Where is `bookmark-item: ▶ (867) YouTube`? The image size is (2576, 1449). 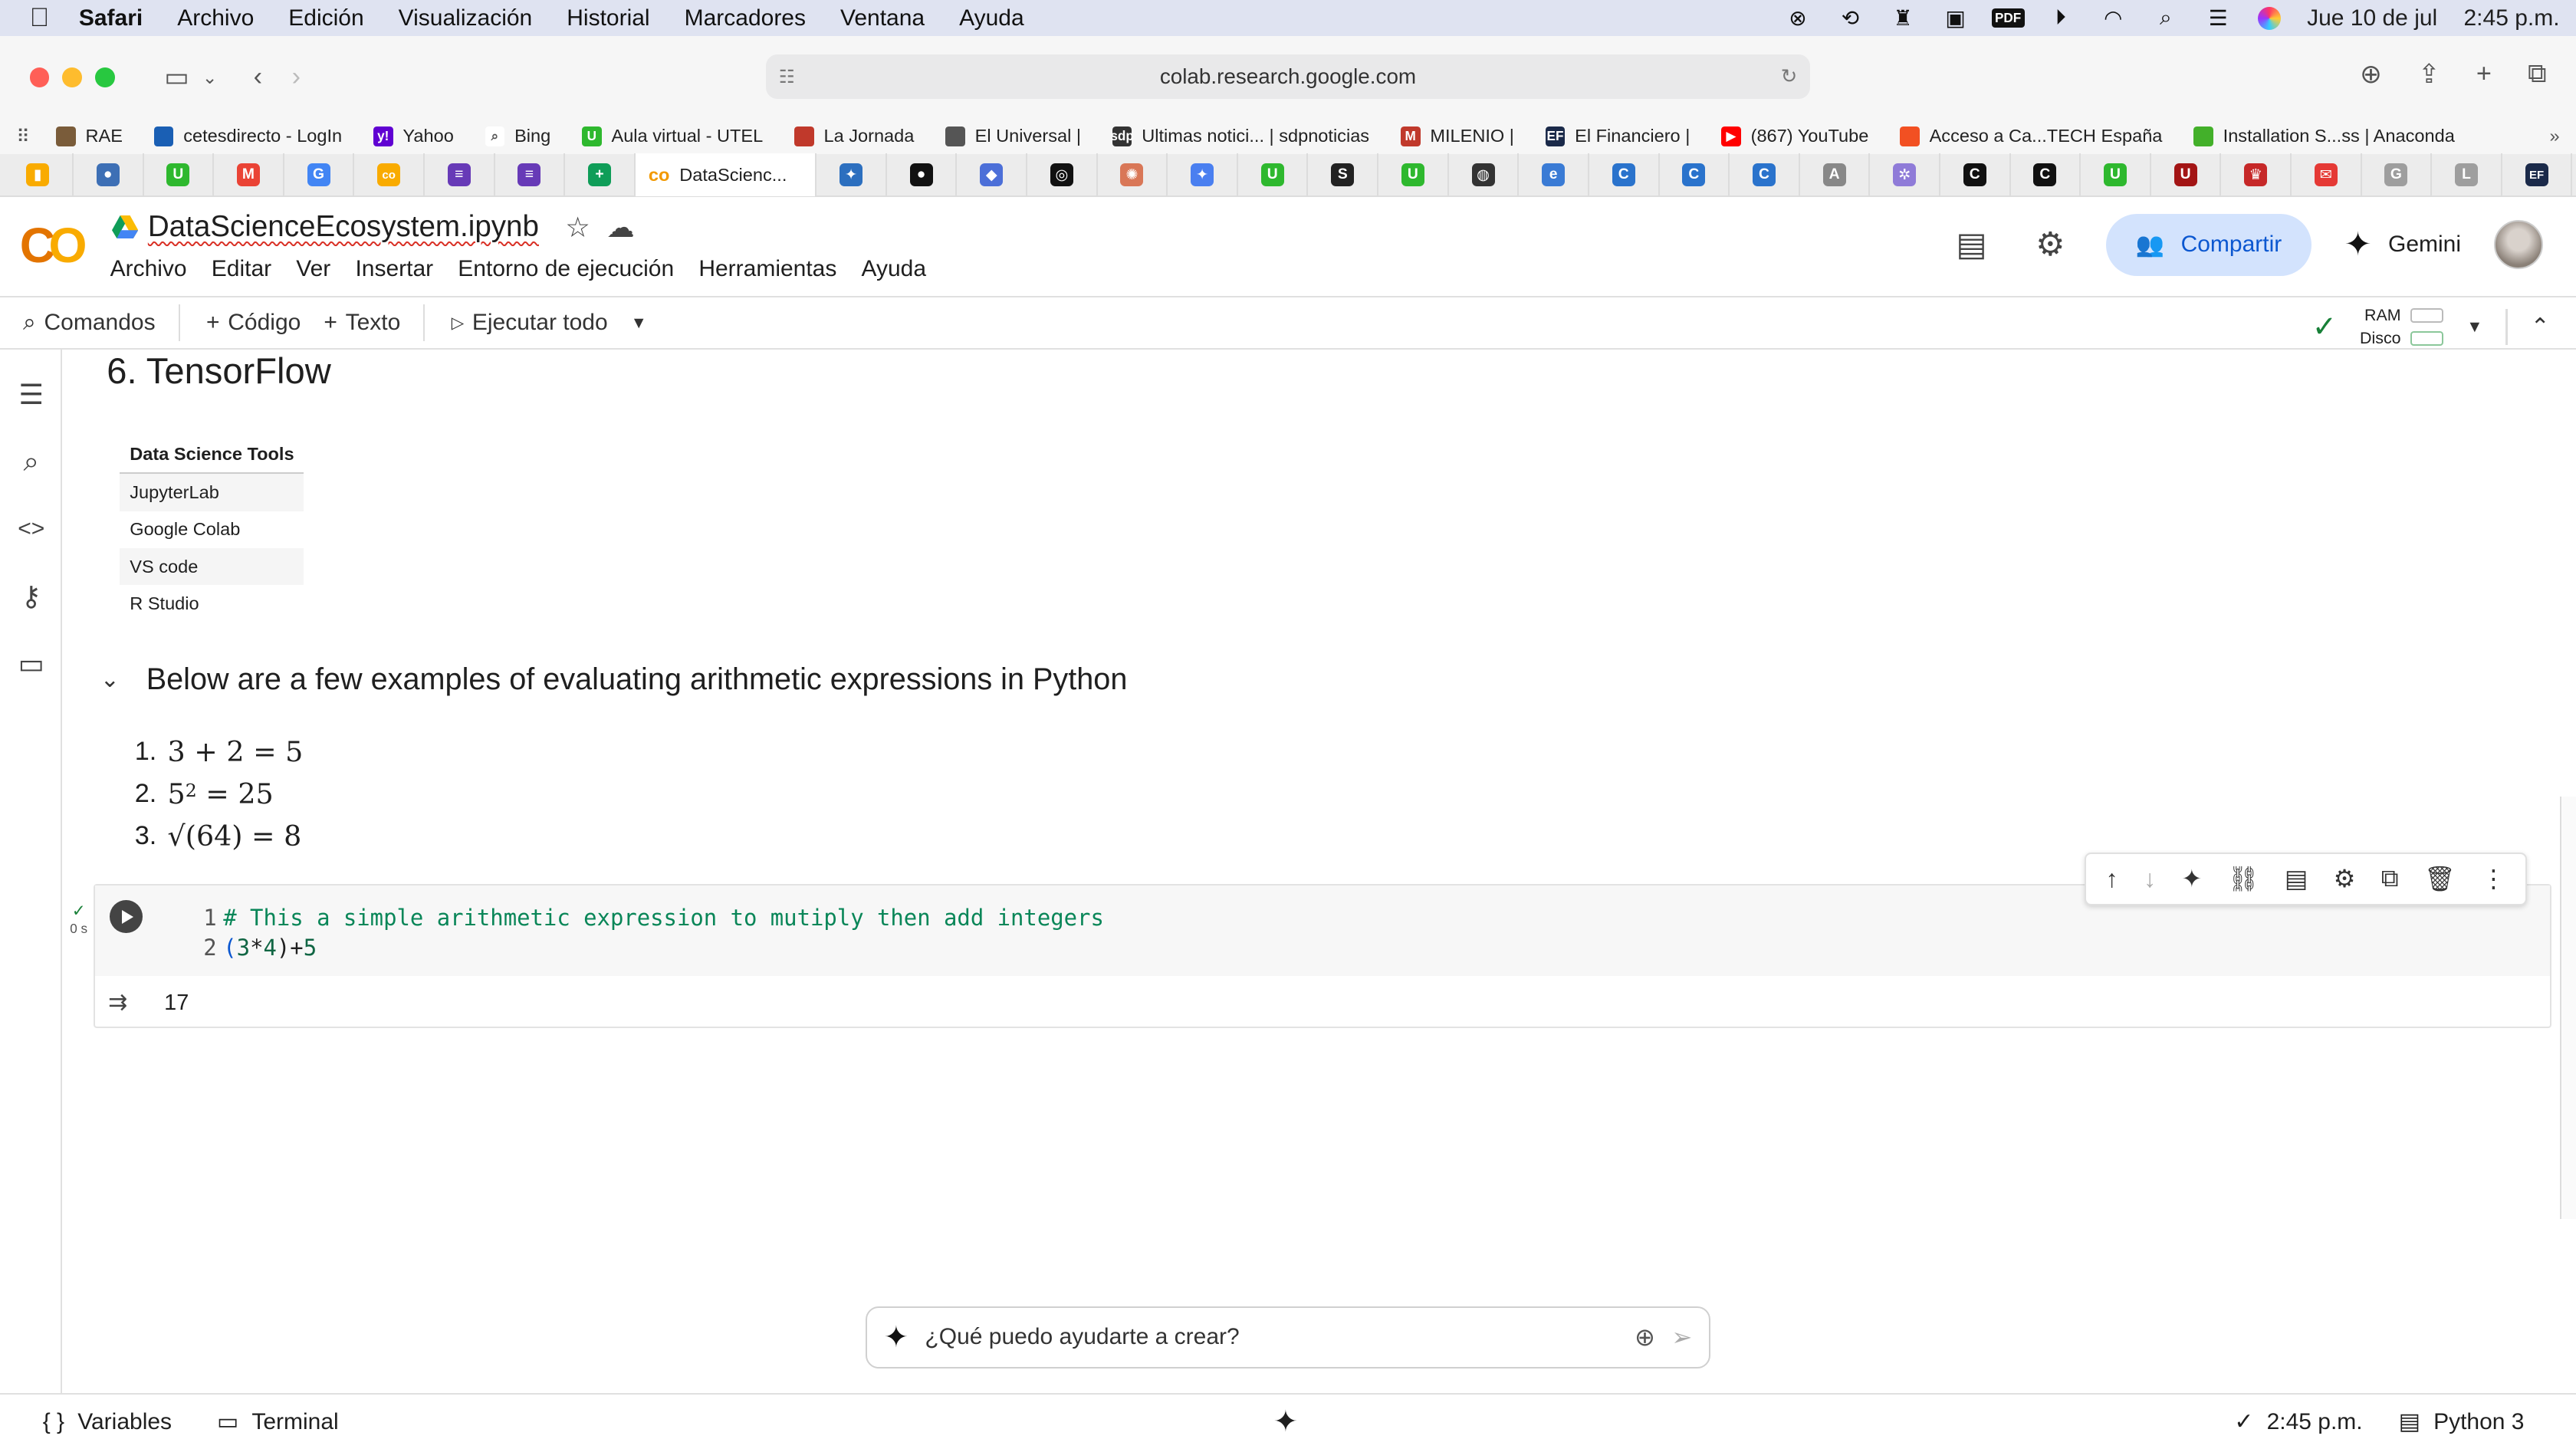 bookmark-item: ▶ (867) YouTube is located at coordinates (1795, 136).